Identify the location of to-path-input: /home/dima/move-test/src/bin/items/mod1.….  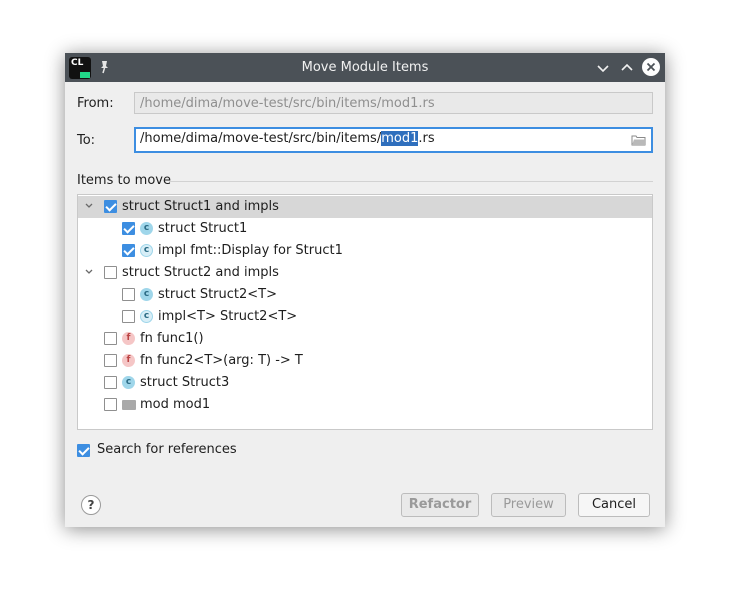
(393, 140).